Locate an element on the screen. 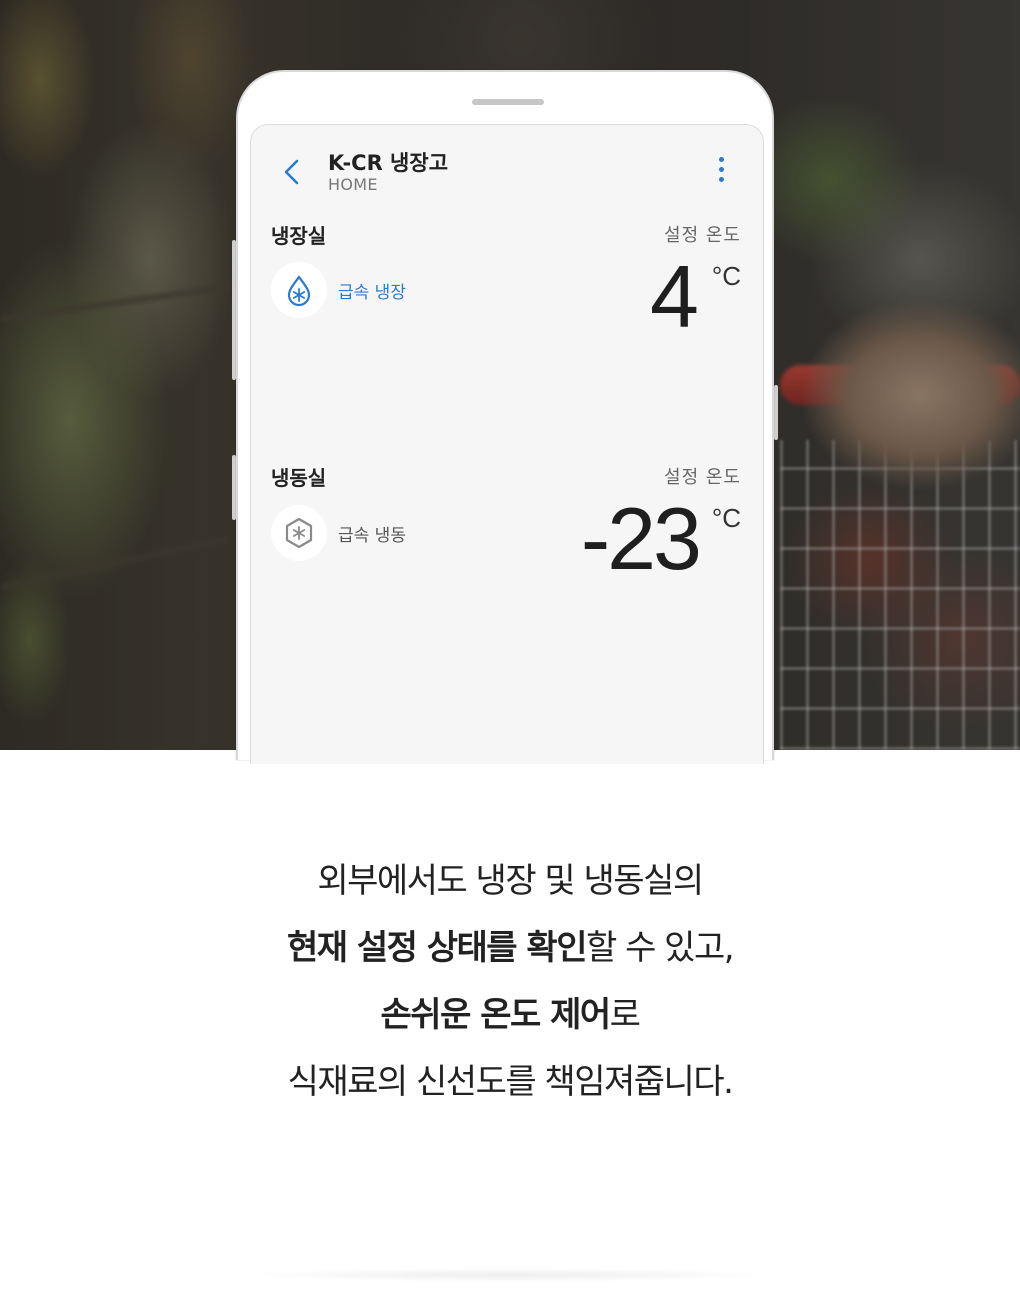 The height and width of the screenshot is (1300, 1020). fridge-mode-label: 급속 냉장 is located at coordinates (372, 290).